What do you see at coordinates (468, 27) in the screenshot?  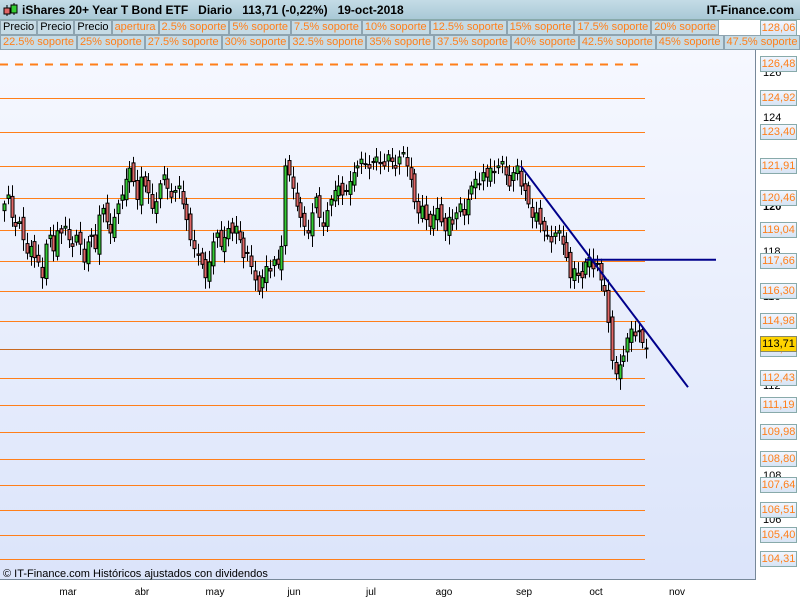 I see `legend-item: 12.5% soporte` at bounding box center [468, 27].